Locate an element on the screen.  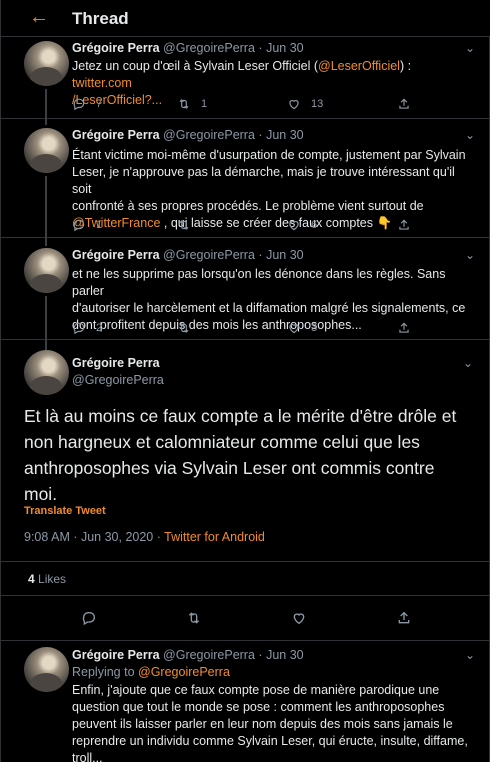
tweet-meta: @GregoirePerra is located at coordinates (118, 380).